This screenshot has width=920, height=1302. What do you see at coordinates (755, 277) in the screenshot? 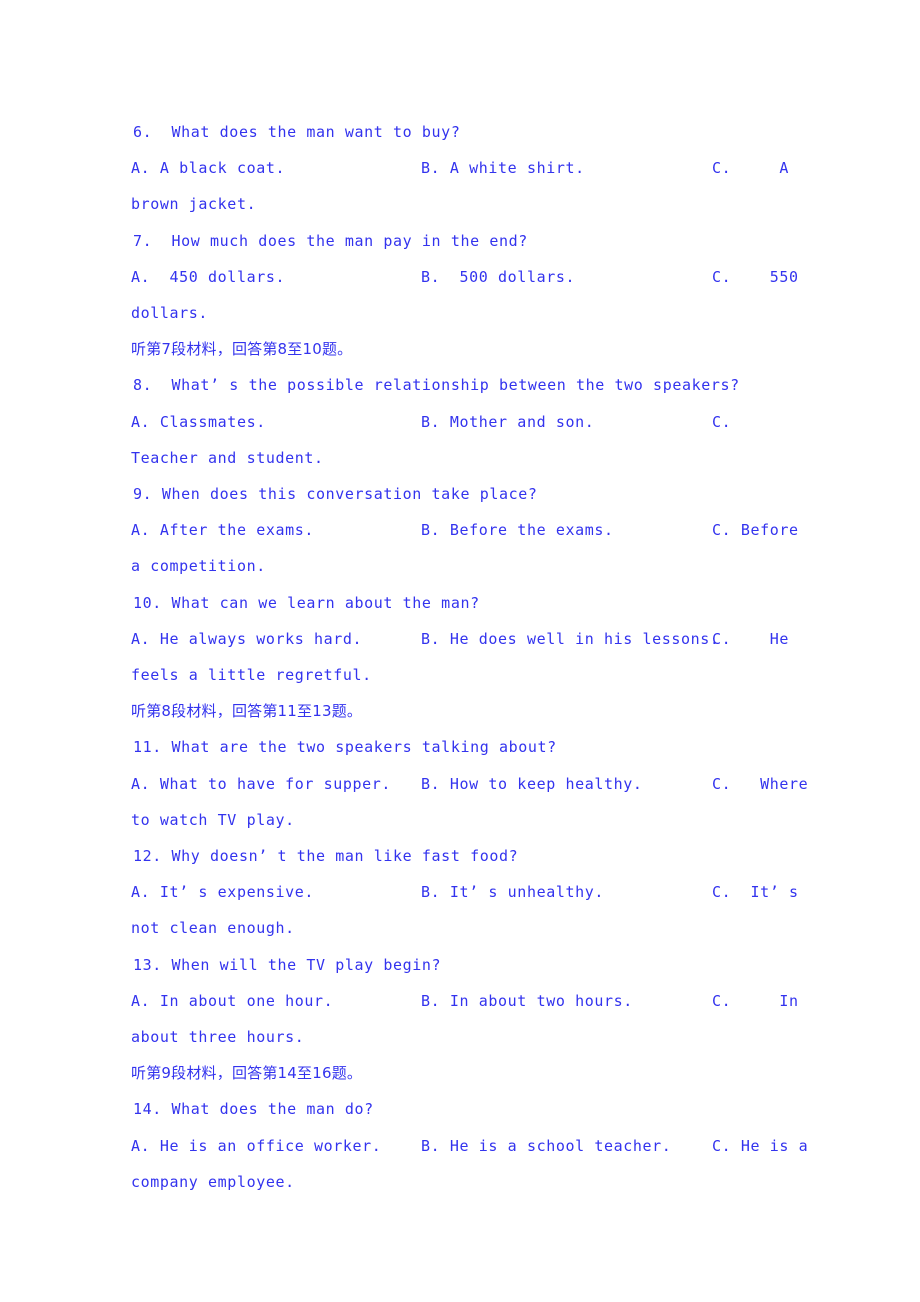
I see `option-c: C. 550` at bounding box center [755, 277].